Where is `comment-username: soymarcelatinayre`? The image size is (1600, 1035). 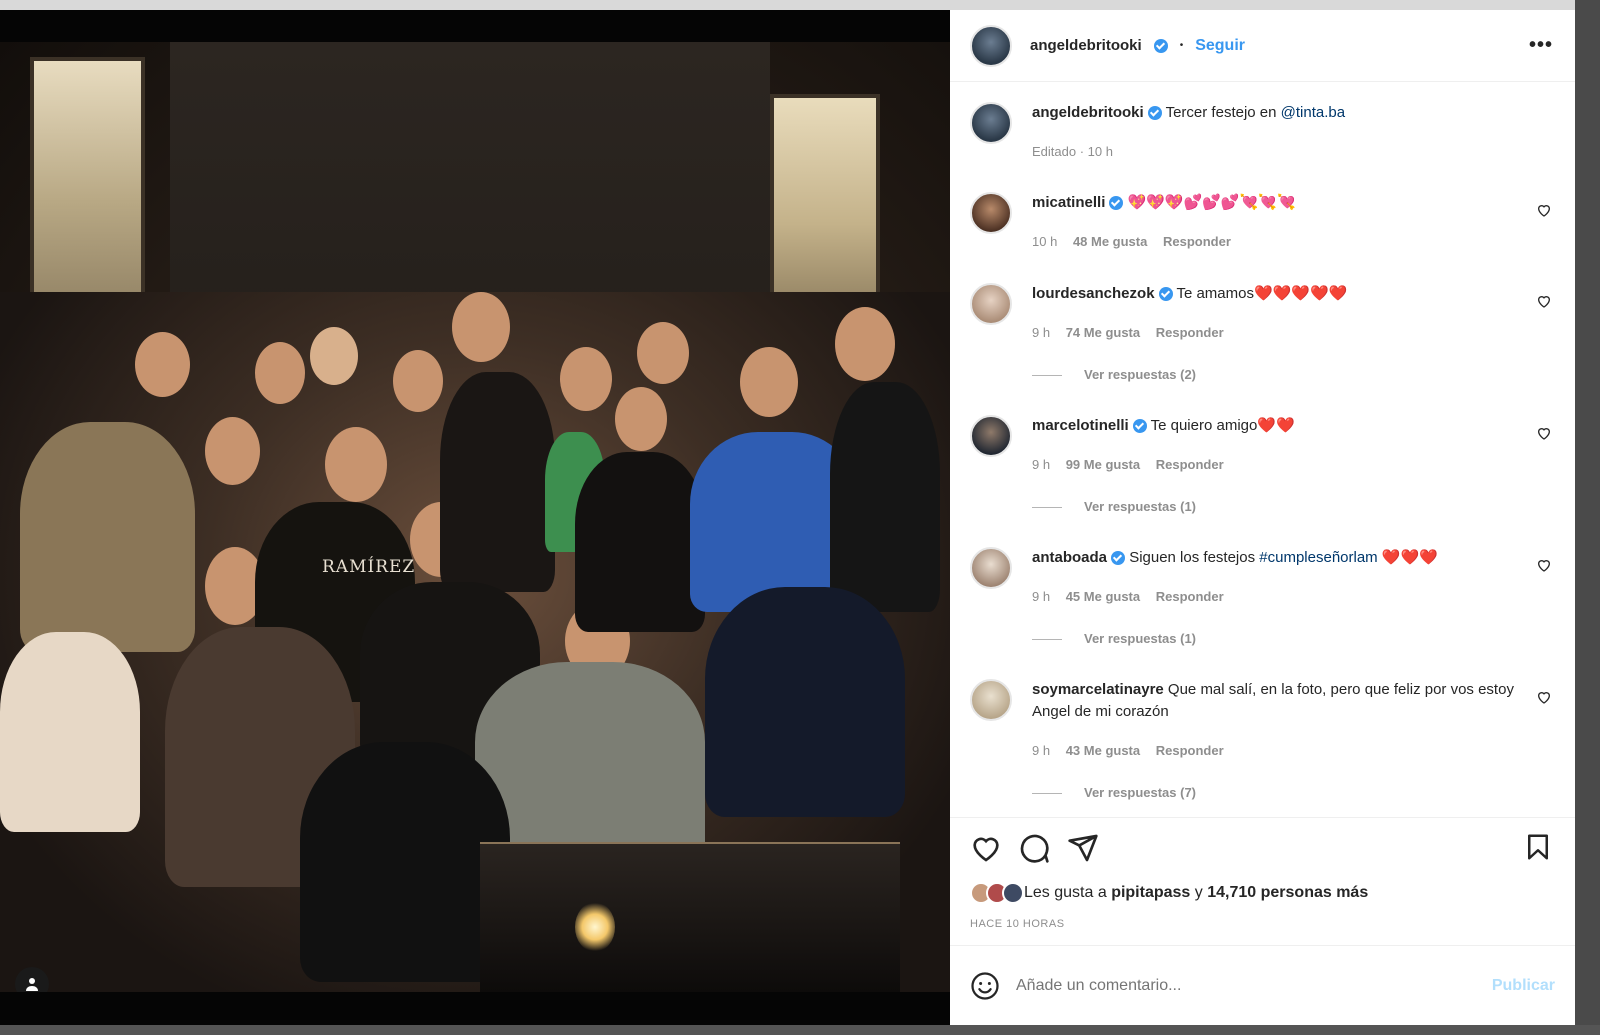
comment-username: soymarcelatinayre is located at coordinates (1098, 689).